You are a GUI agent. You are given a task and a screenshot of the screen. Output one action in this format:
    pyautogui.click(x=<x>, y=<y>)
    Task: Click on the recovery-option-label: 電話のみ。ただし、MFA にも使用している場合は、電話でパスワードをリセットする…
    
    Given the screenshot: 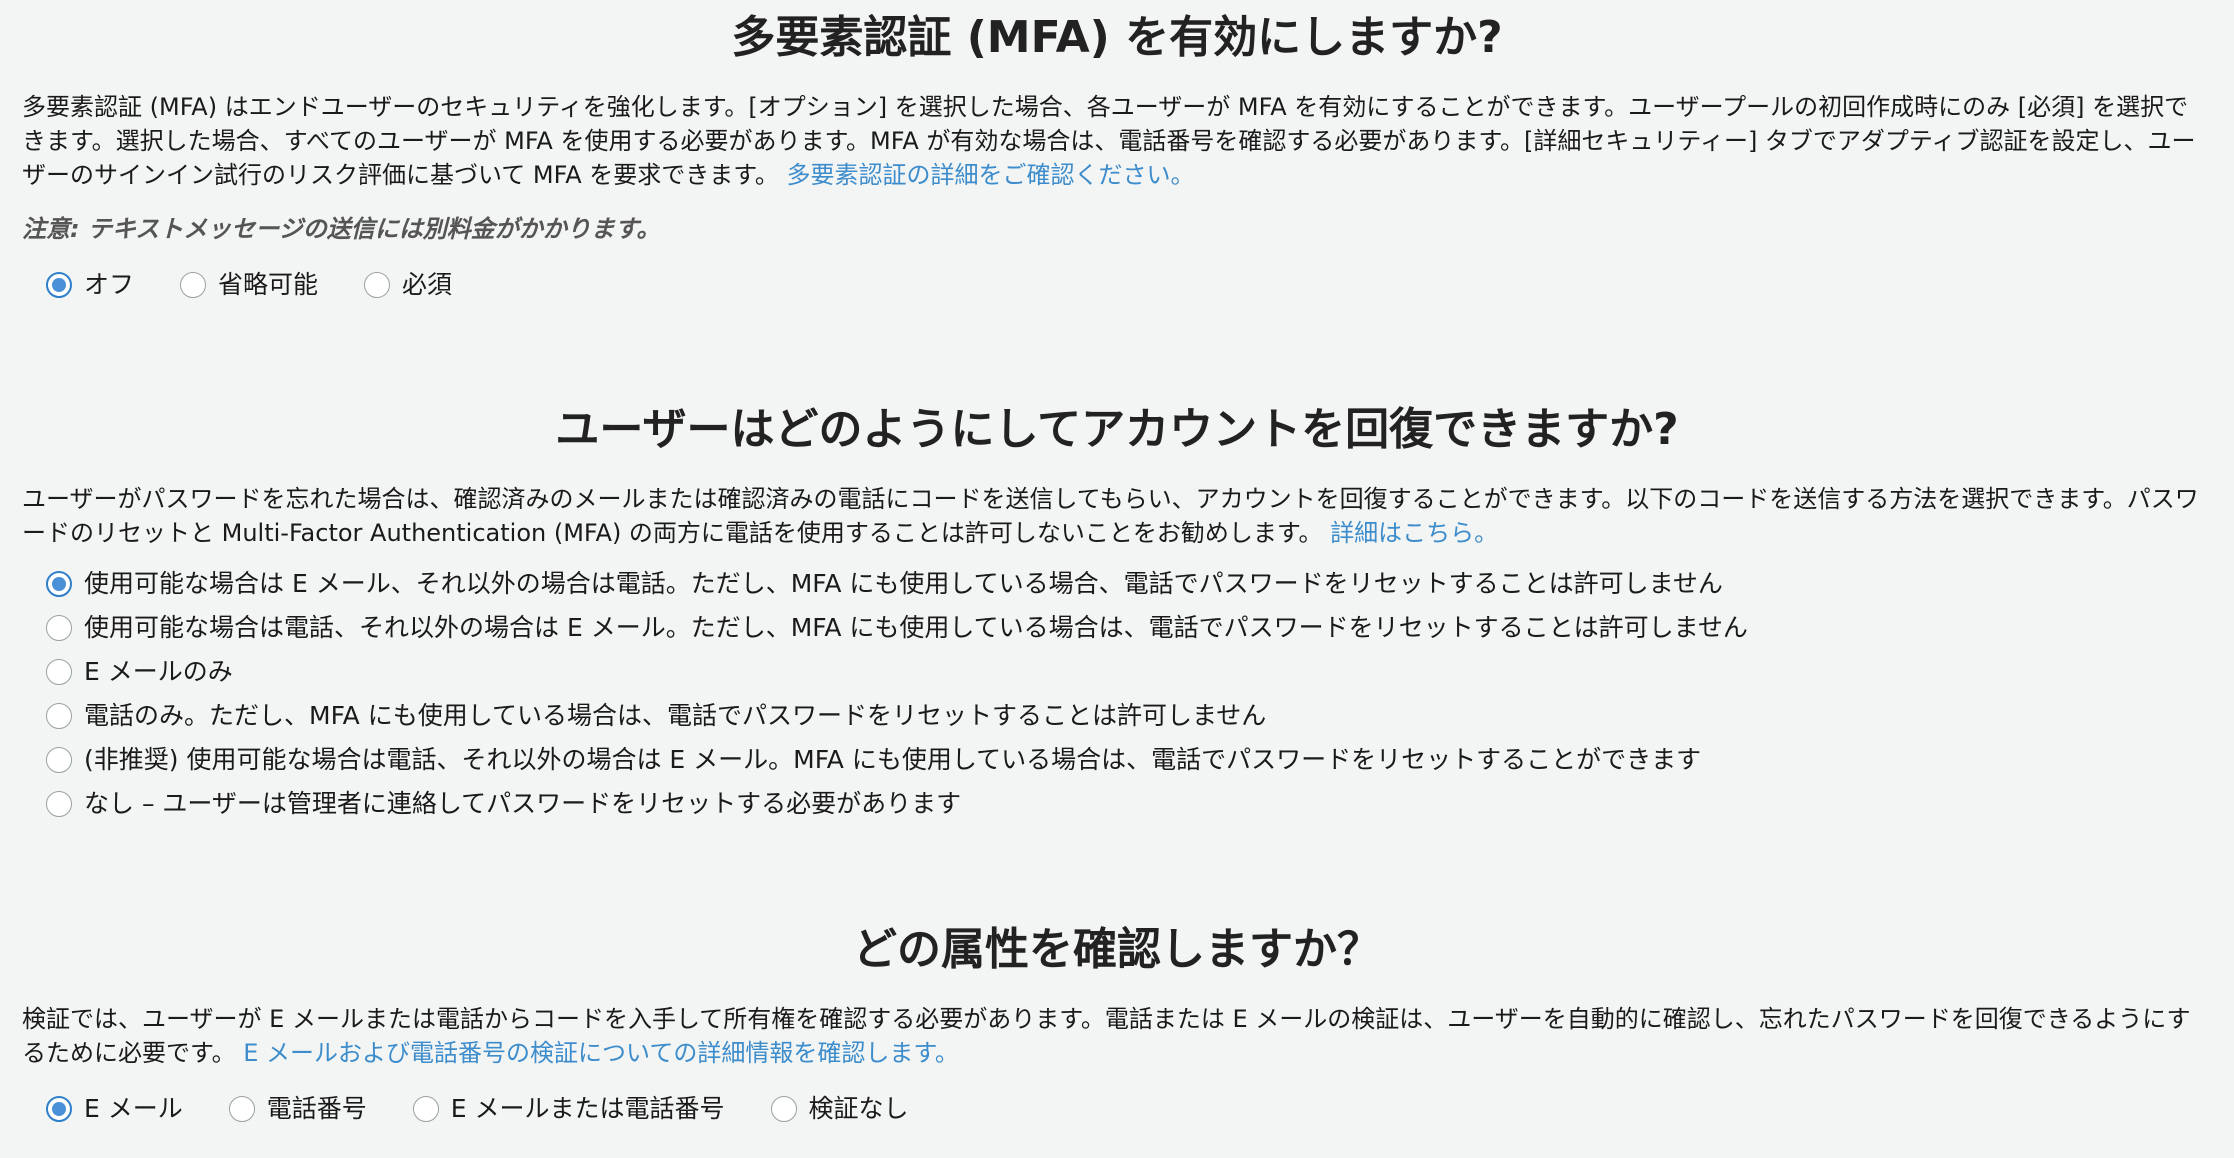 What is the action you would take?
    pyautogui.click(x=675, y=715)
    